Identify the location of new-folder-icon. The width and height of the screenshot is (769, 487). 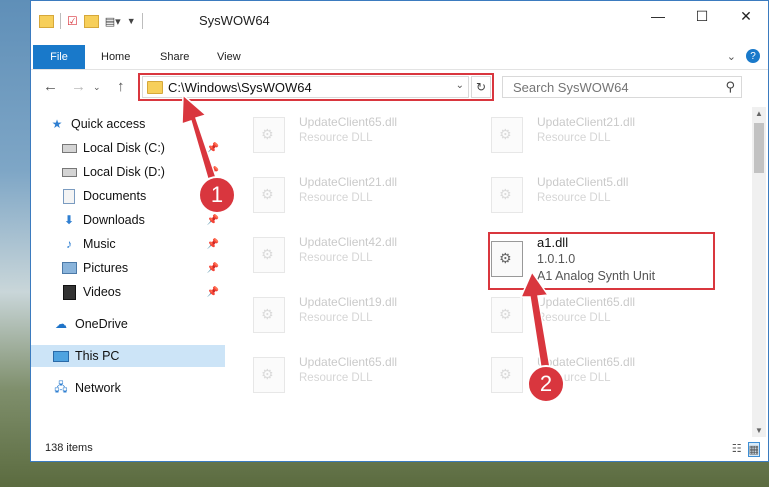
(91, 21).